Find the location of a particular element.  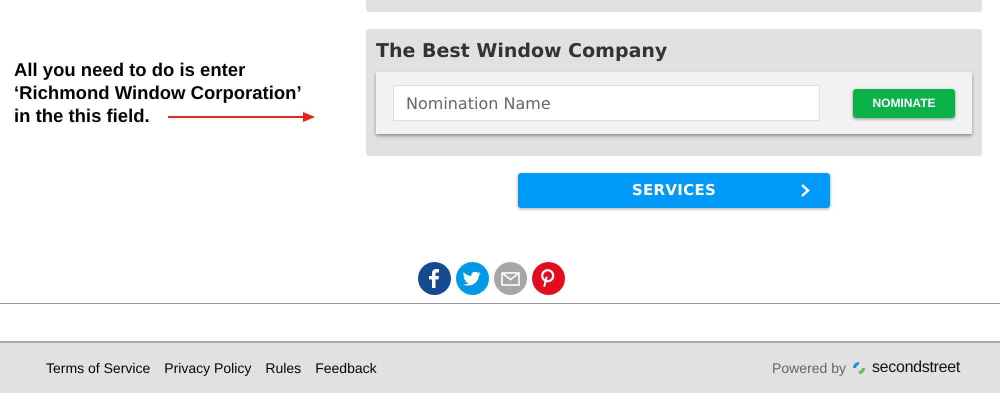

bird-icon is located at coordinates (472, 278).